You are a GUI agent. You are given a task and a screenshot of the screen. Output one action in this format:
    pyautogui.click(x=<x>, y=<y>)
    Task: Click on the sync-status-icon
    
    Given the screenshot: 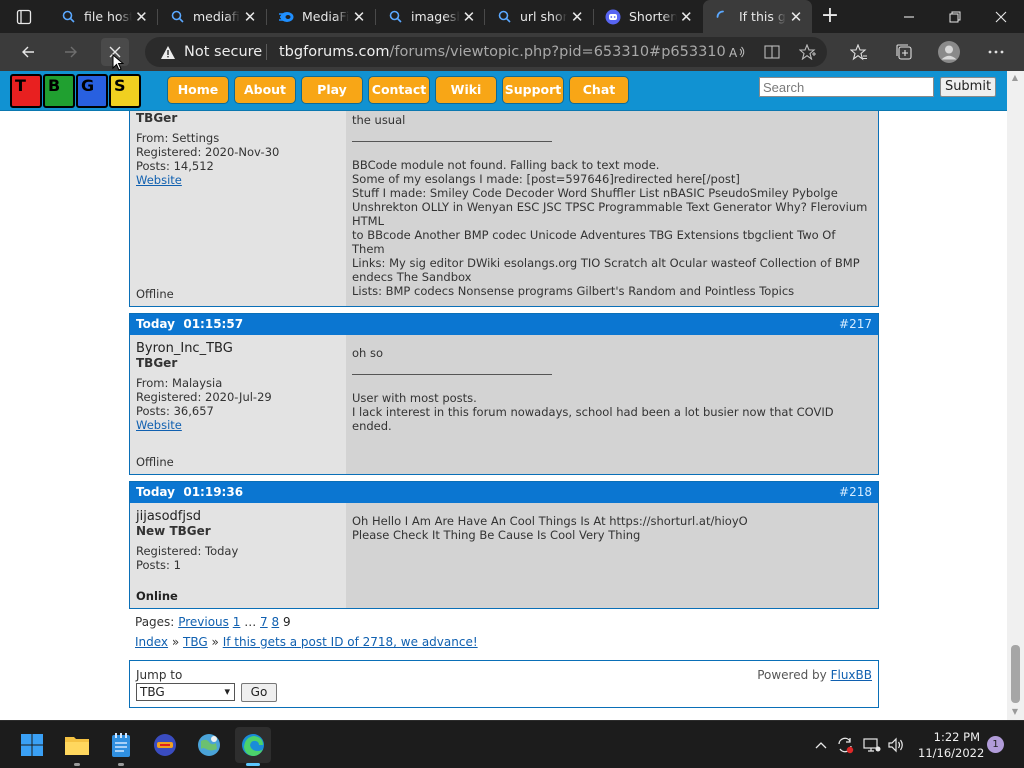 What is the action you would take?
    pyautogui.click(x=845, y=745)
    